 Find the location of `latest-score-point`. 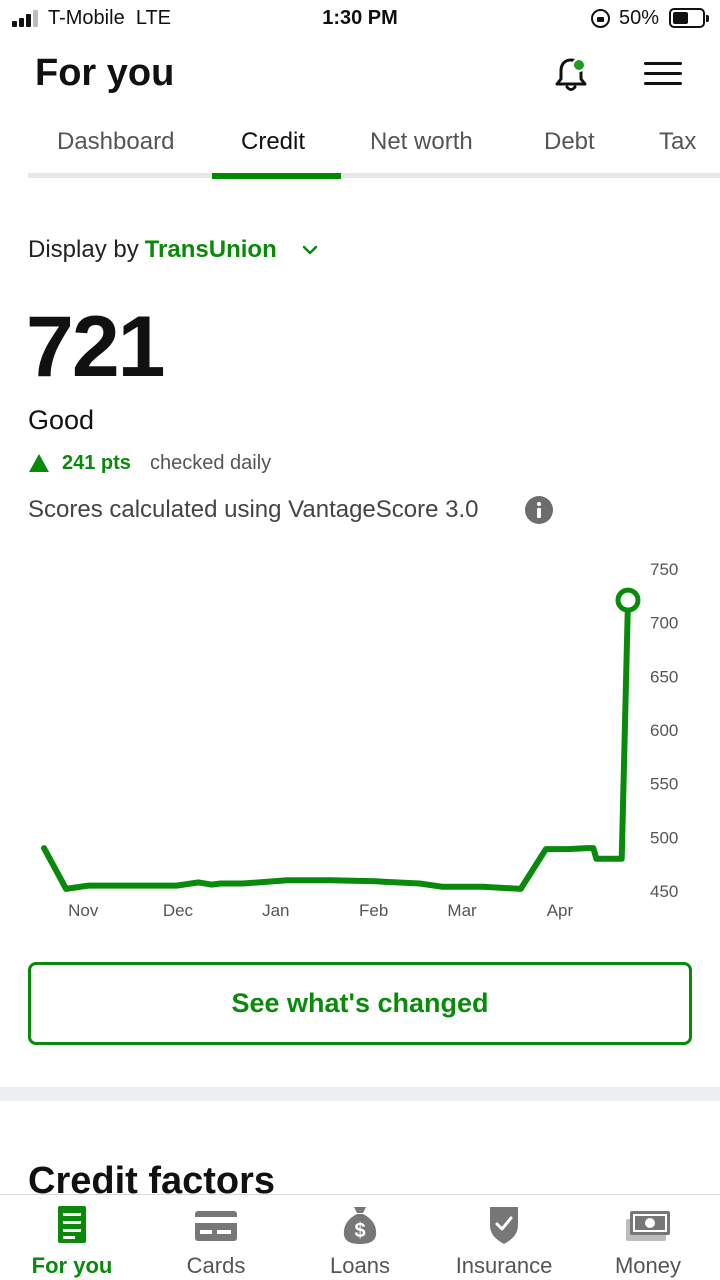

latest-score-point is located at coordinates (628, 600).